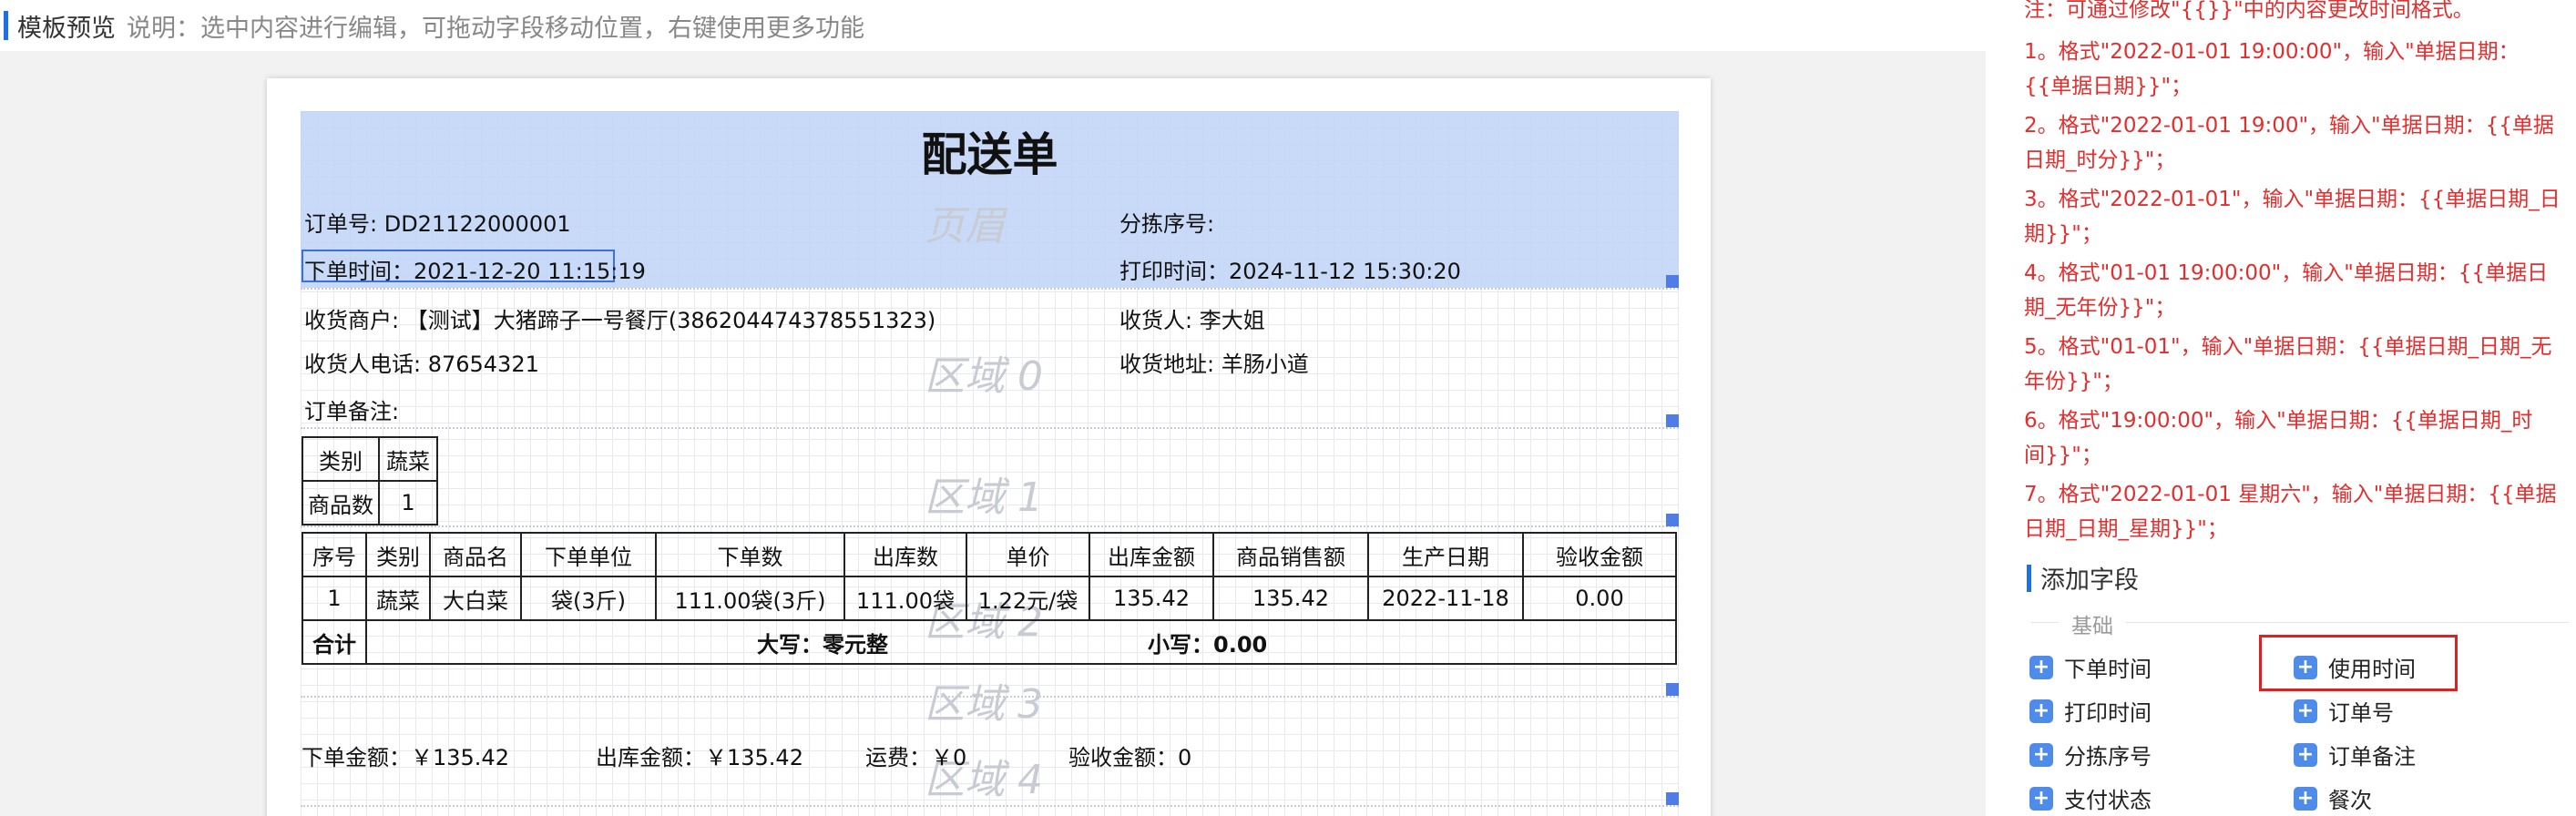  I want to click on column-header: 出库金额, so click(1151, 554).